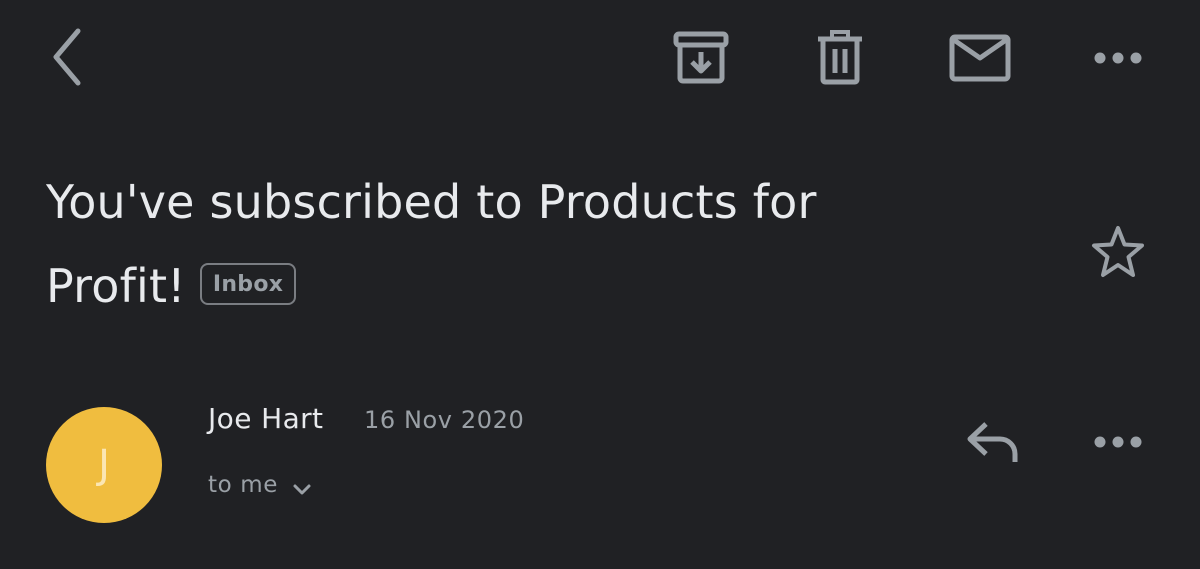  I want to click on chevron-down-icon, so click(302, 489).